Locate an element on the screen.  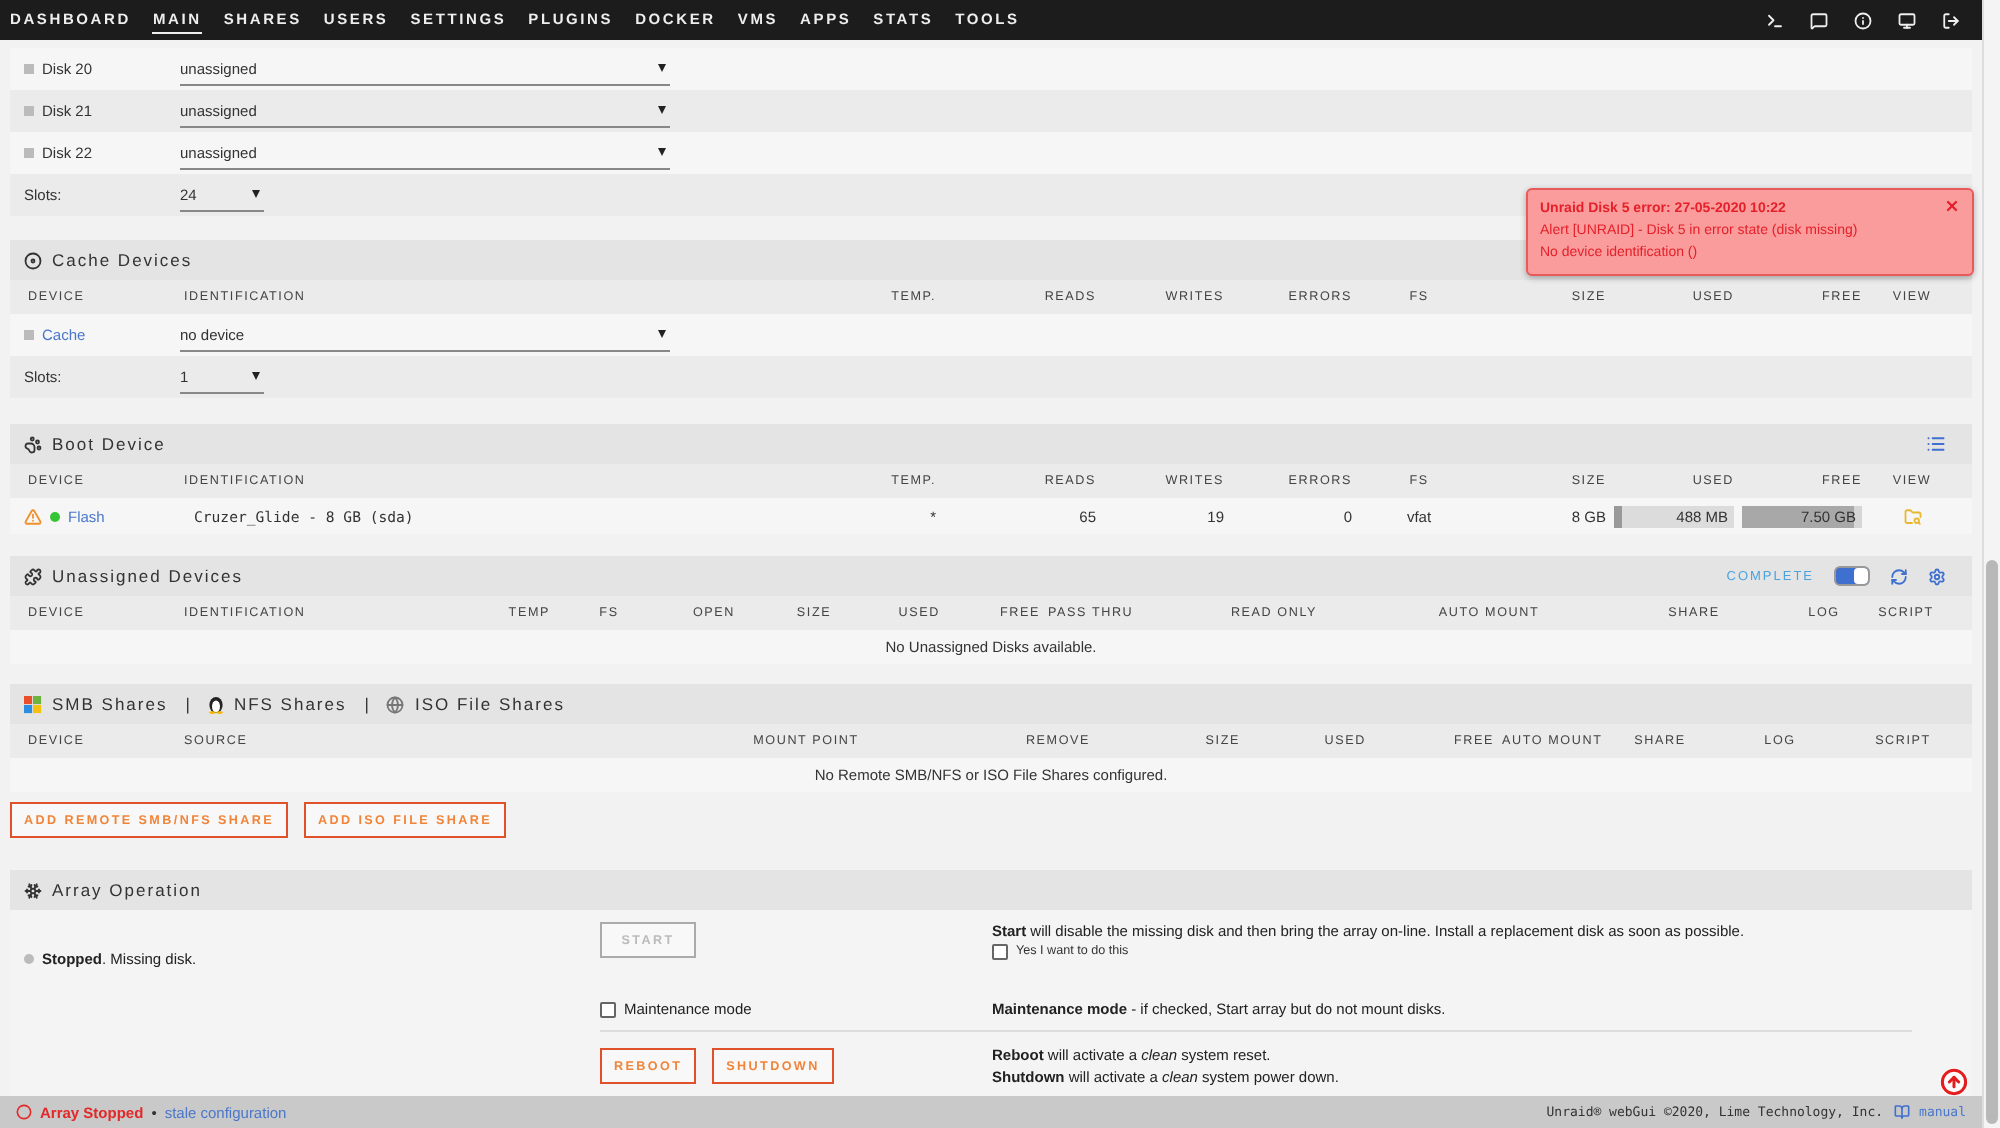
toggle-switch is located at coordinates (1852, 576).